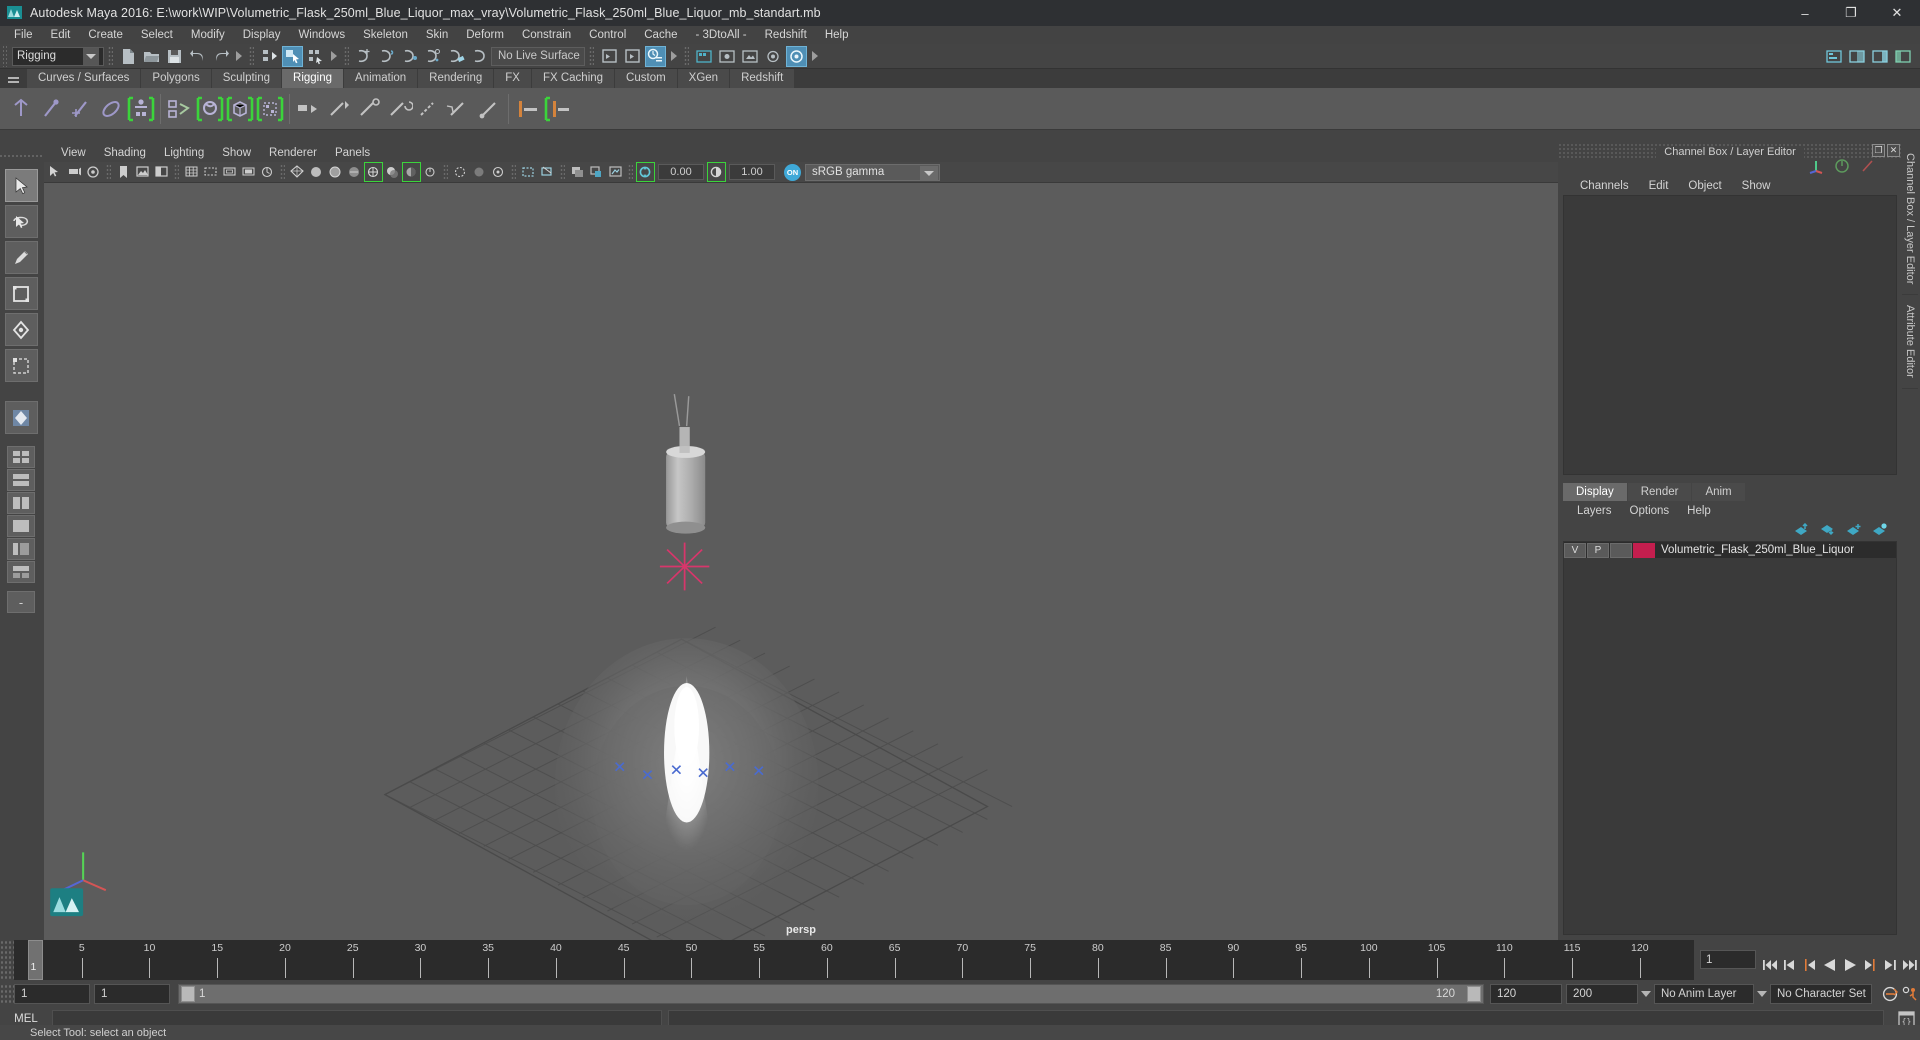 This screenshot has height=1040, width=1920. I want to click on select-component-icon, so click(315, 56).